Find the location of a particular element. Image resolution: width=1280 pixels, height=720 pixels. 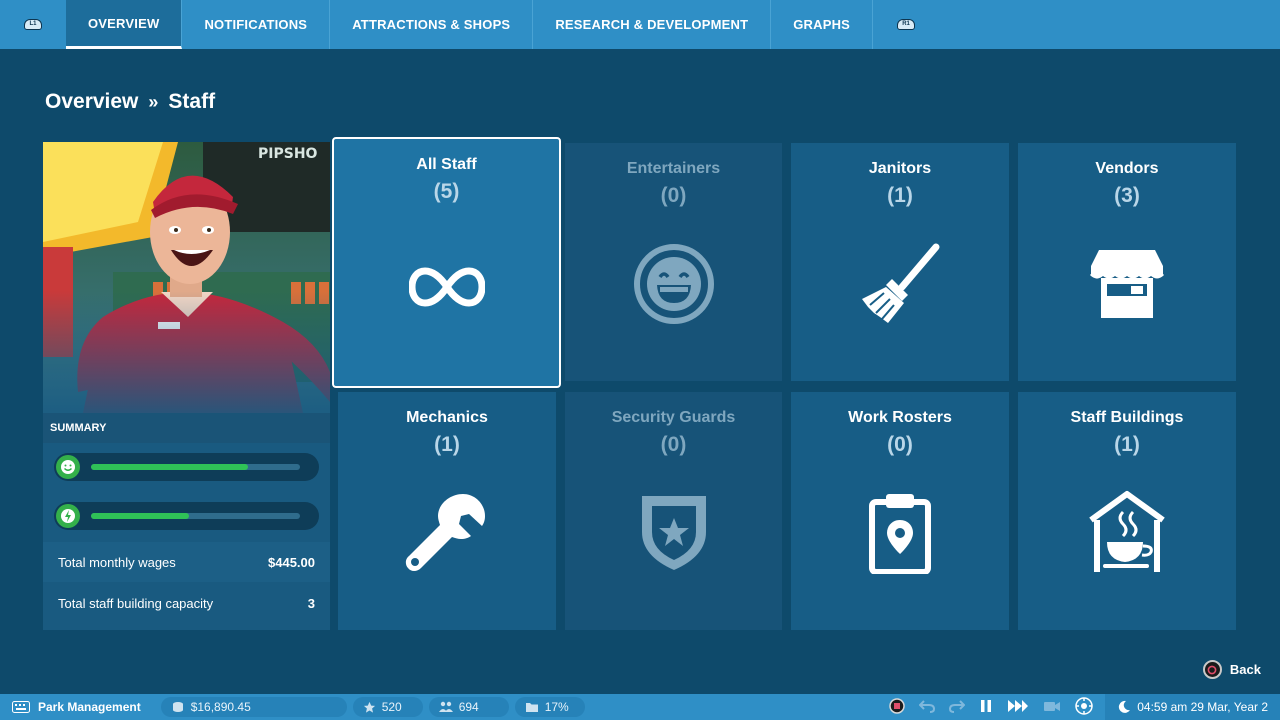

tab-research-development: RESEARCH & DEVELOPMENT is located at coordinates (652, 24).